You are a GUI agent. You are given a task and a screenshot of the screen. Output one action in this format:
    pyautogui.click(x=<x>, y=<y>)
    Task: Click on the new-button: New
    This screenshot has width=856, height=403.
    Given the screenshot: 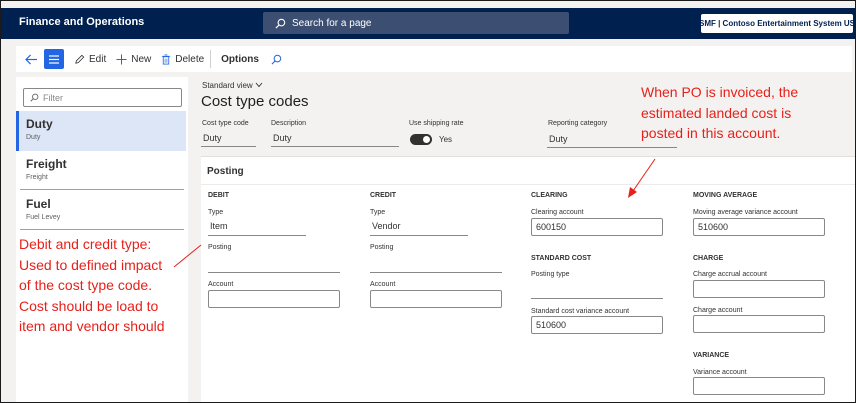 What is the action you would take?
    pyautogui.click(x=133, y=59)
    